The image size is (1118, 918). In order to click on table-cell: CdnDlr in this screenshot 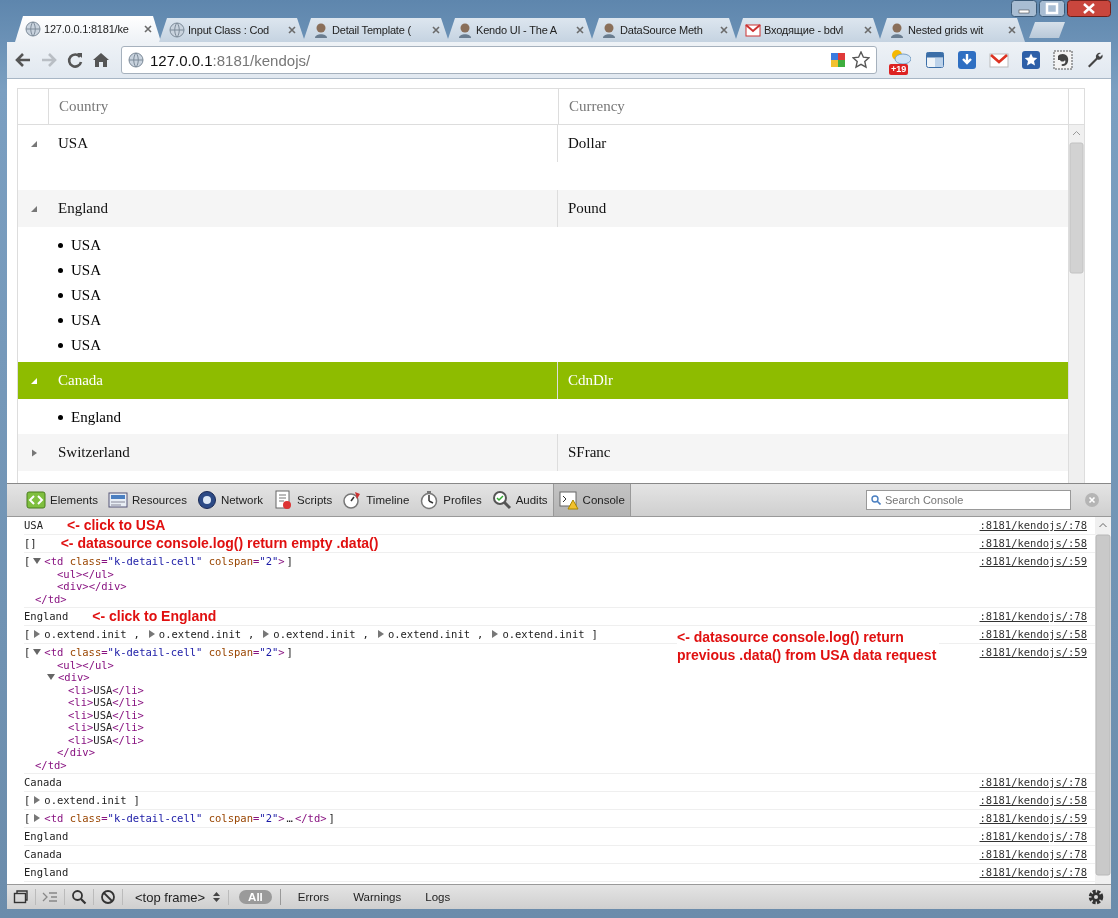, I will do `click(812, 380)`.